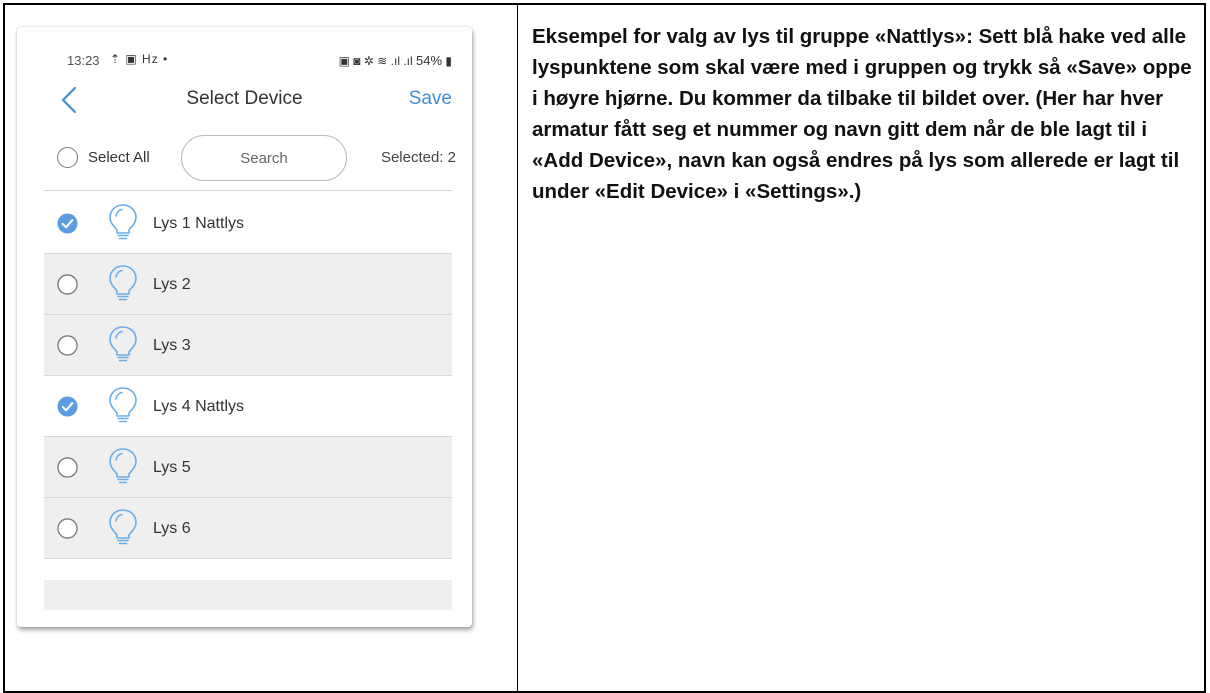  I want to click on status-system-icons: ▣ ◙ ✲ ≋ .ıl .ıl 54% ▮, so click(395, 60).